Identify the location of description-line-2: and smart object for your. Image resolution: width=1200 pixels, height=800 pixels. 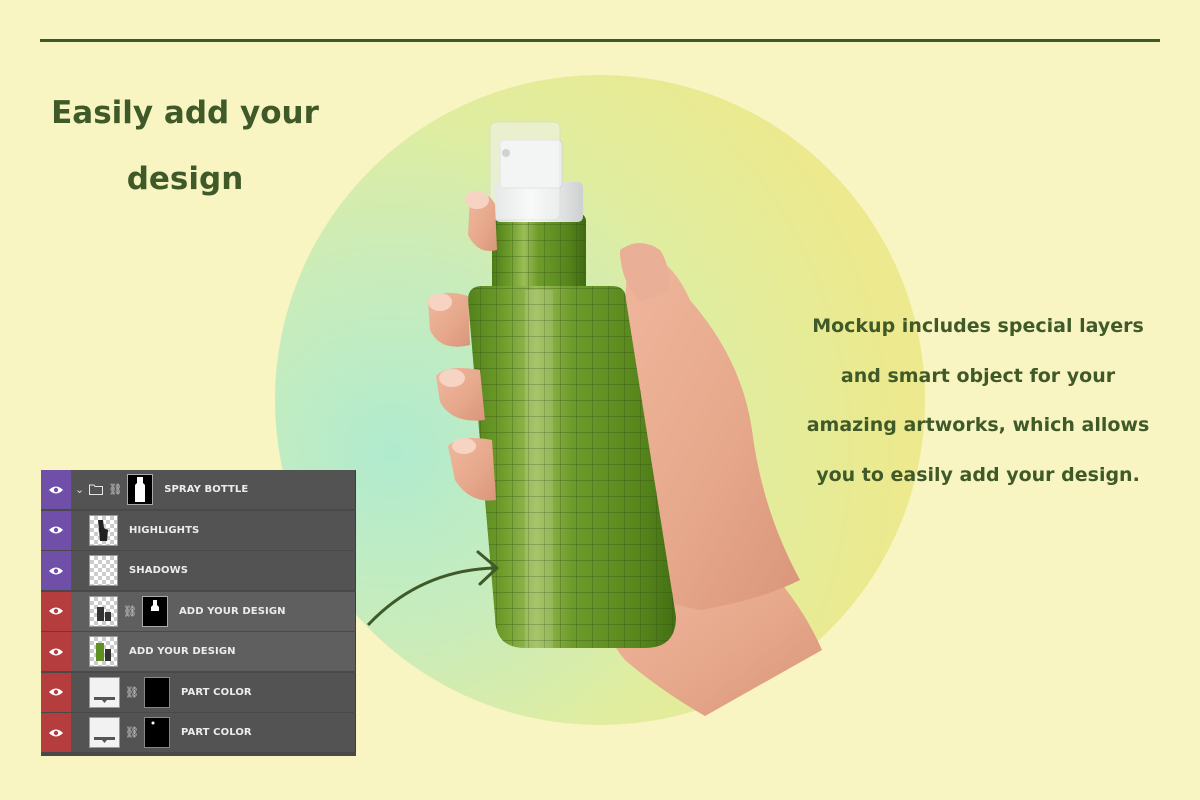
(978, 375).